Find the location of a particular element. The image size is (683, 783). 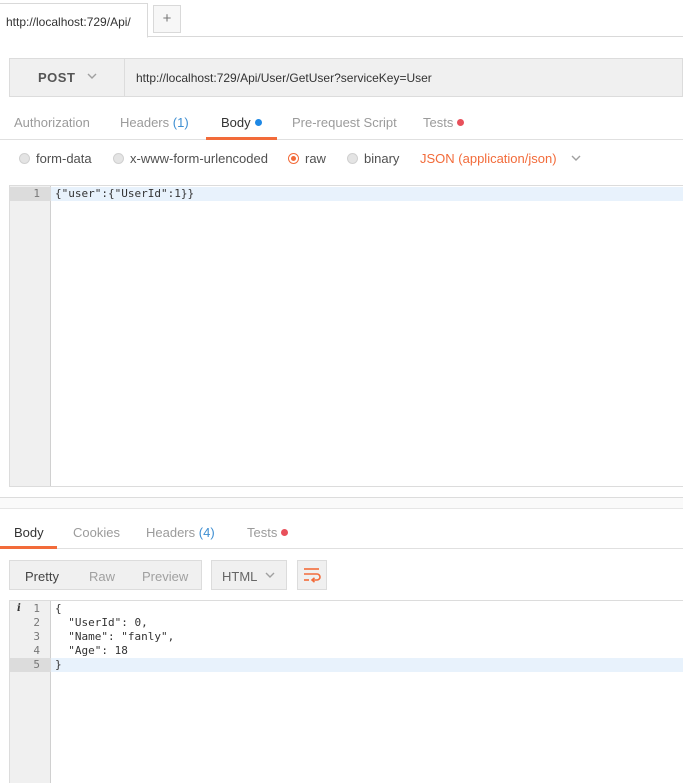

code-line: 1 {"user":{"UserId":1}} is located at coordinates (346, 194).